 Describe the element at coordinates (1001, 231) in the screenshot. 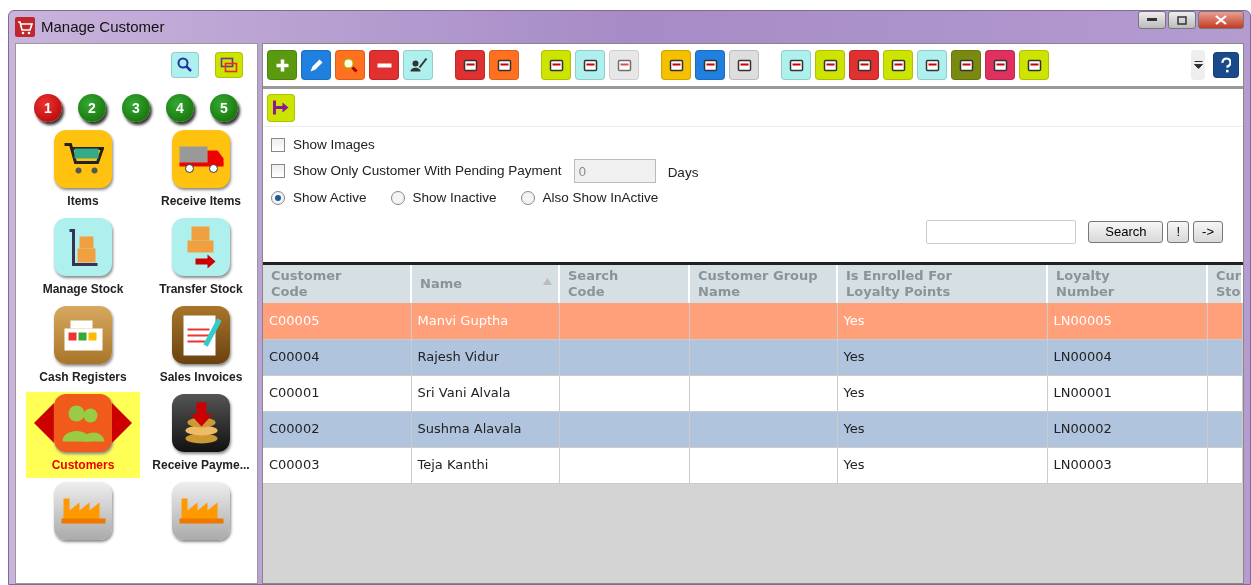

I see `search-field` at that location.